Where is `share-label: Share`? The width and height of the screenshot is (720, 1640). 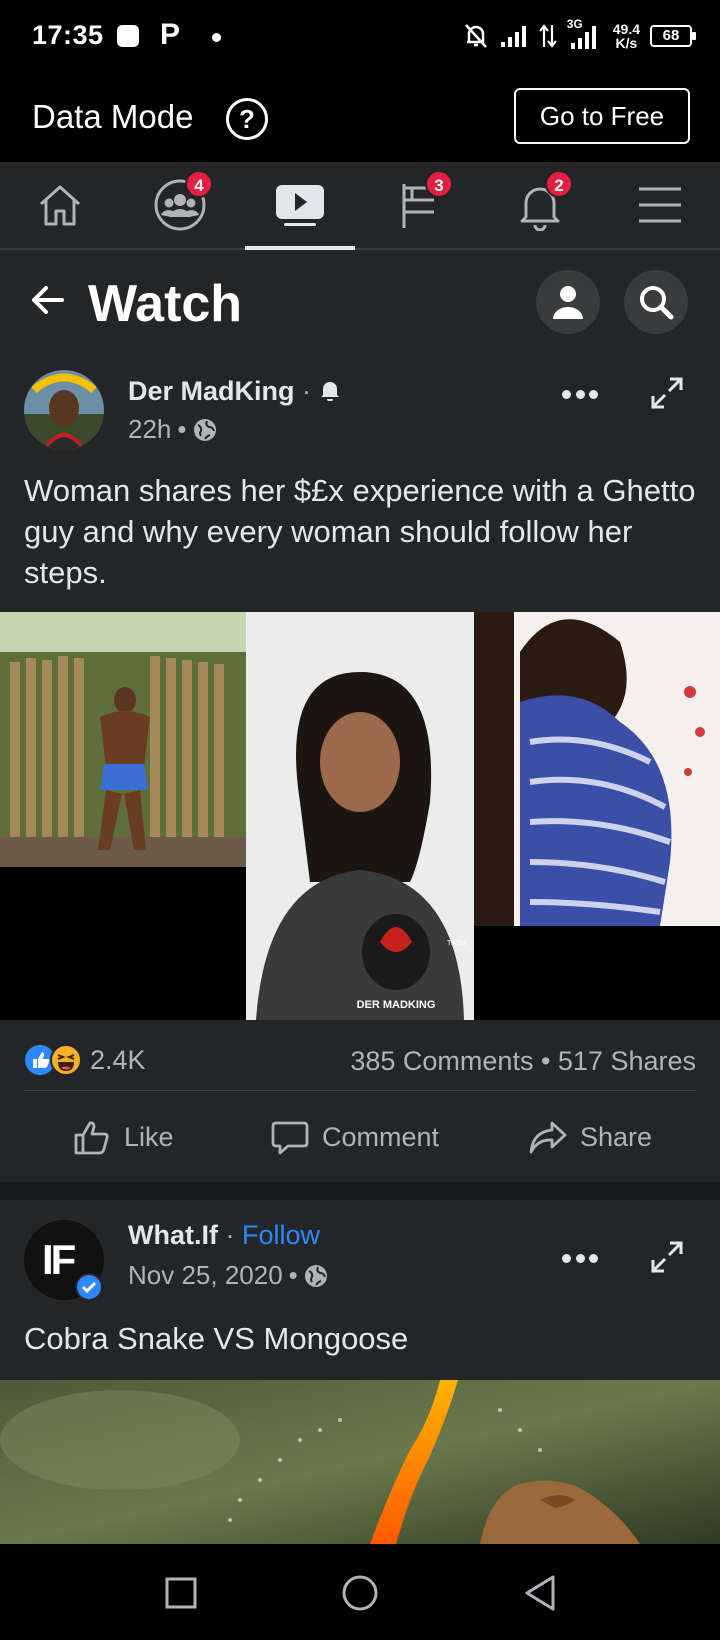 share-label: Share is located at coordinates (616, 1136).